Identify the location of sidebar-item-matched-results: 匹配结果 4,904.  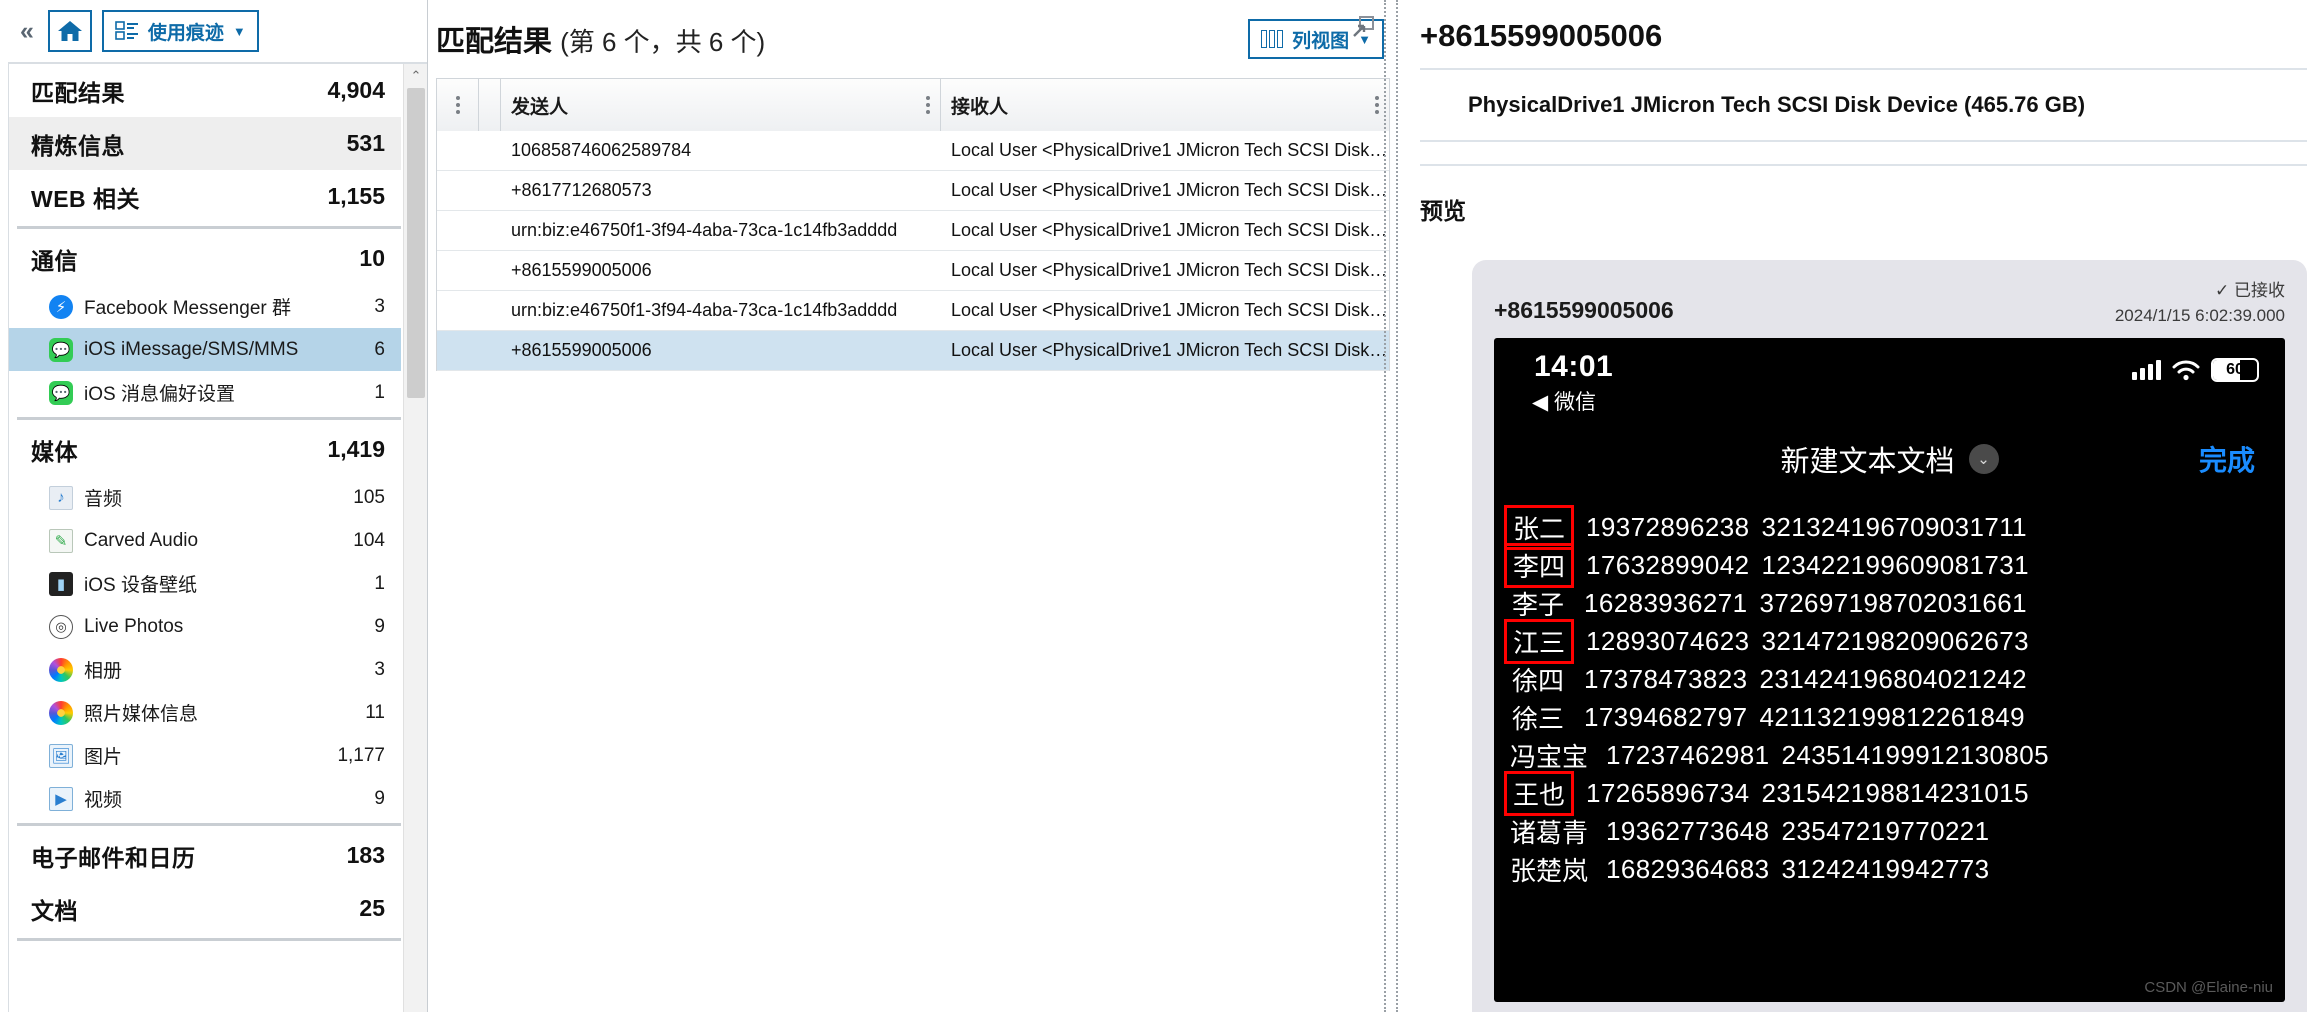
(205, 90).